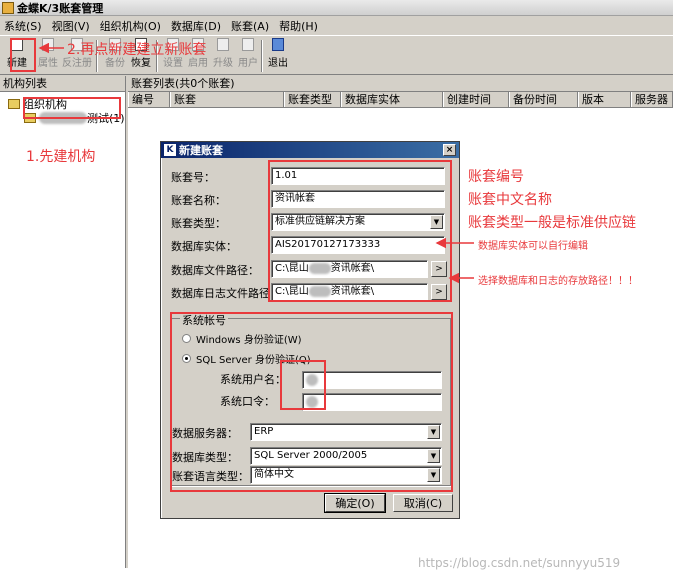  I want to click on password-input, so click(372, 402).